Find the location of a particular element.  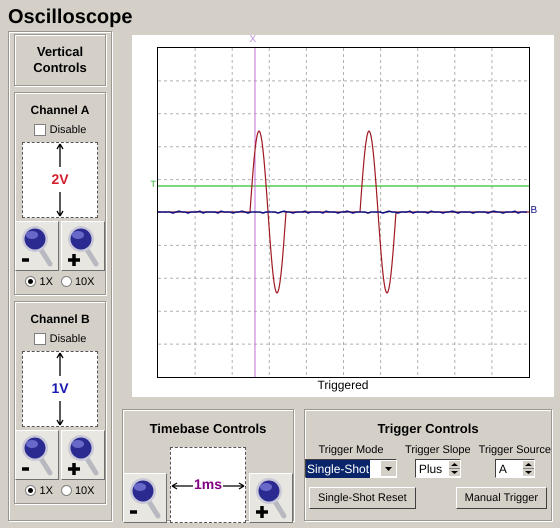

trigger-marker: T is located at coordinates (153, 184).